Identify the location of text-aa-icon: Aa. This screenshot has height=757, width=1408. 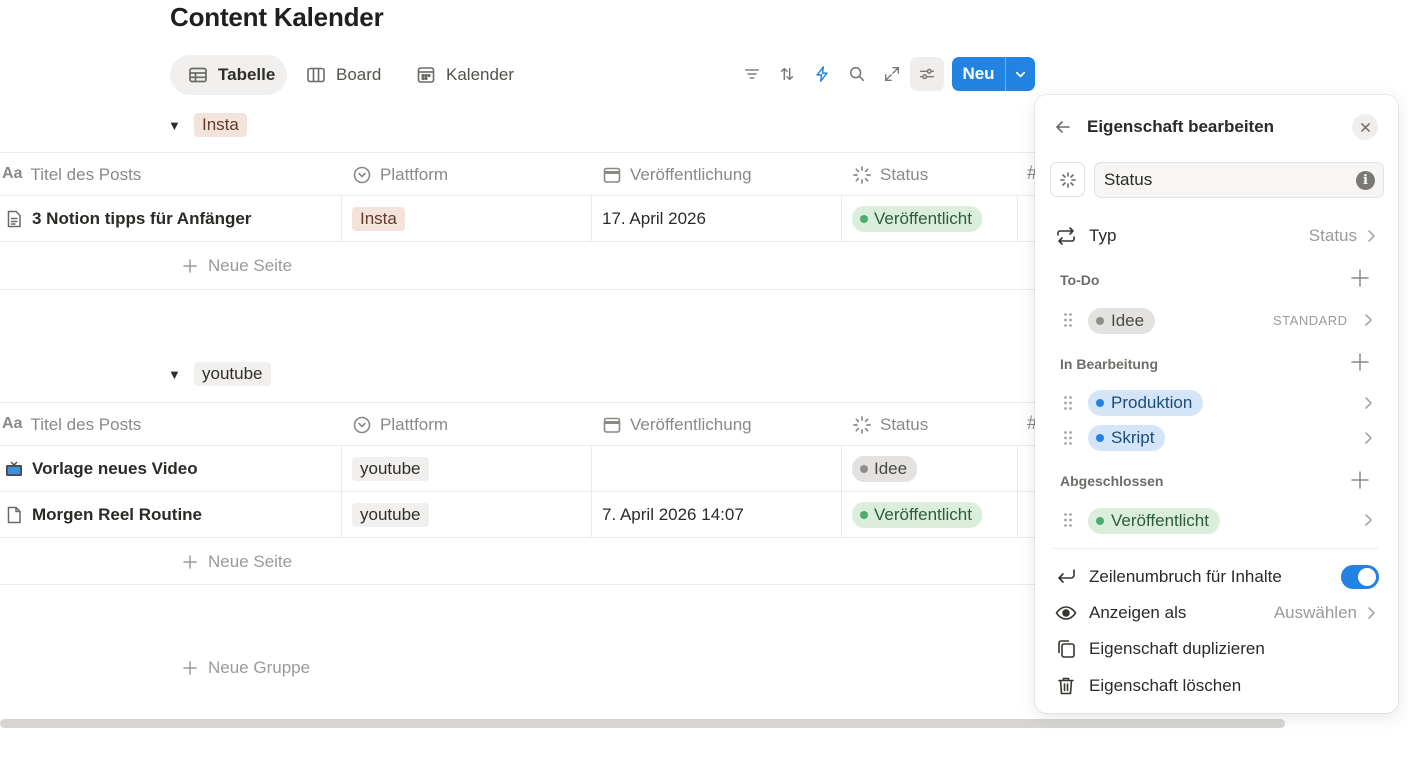
(12, 423).